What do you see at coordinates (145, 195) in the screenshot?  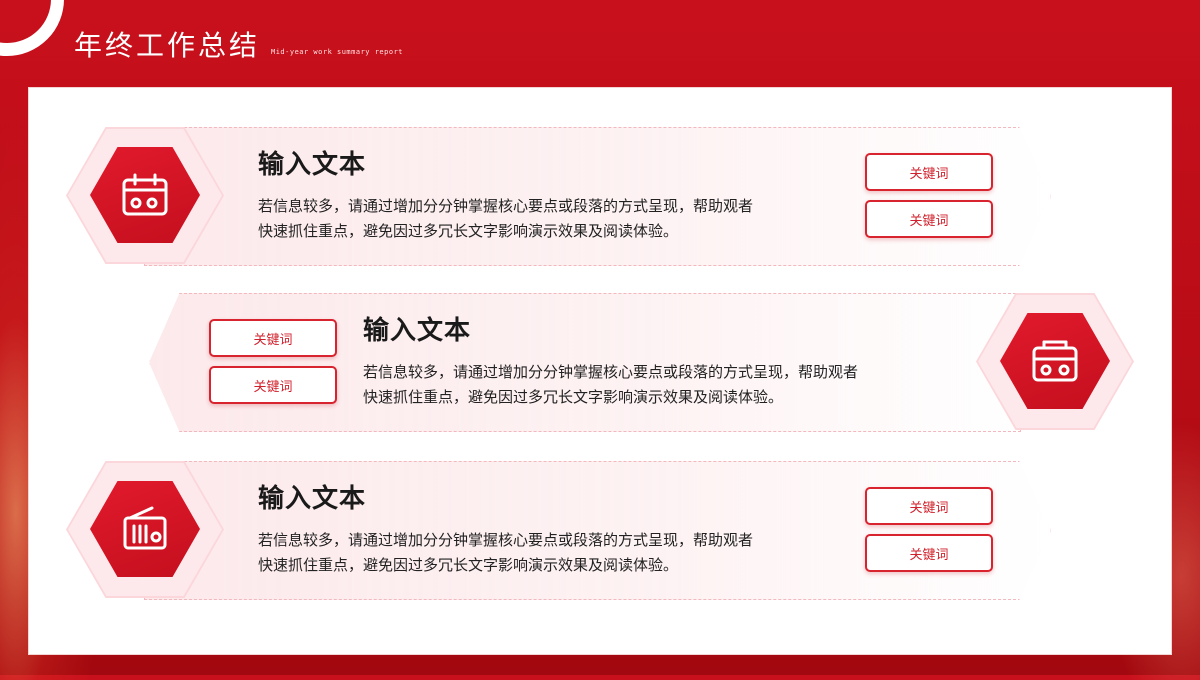 I see `calendar-icon` at bounding box center [145, 195].